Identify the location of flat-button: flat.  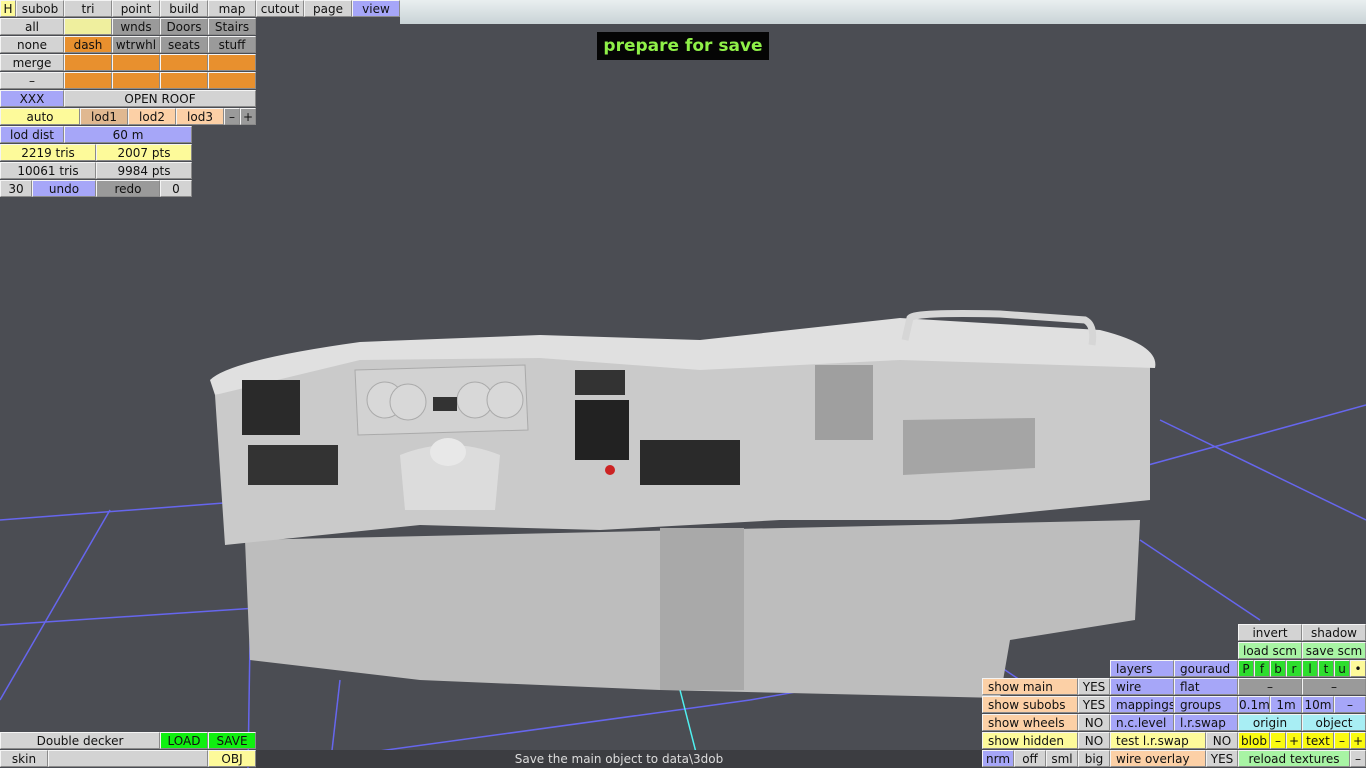
(1206, 686).